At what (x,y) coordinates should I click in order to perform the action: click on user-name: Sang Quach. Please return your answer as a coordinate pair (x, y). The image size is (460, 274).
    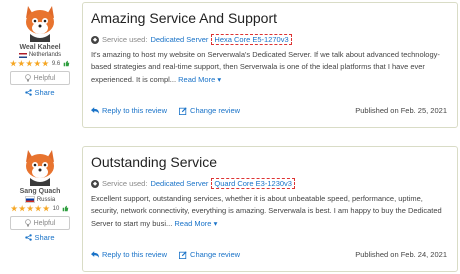
    Looking at the image, I should click on (40, 191).